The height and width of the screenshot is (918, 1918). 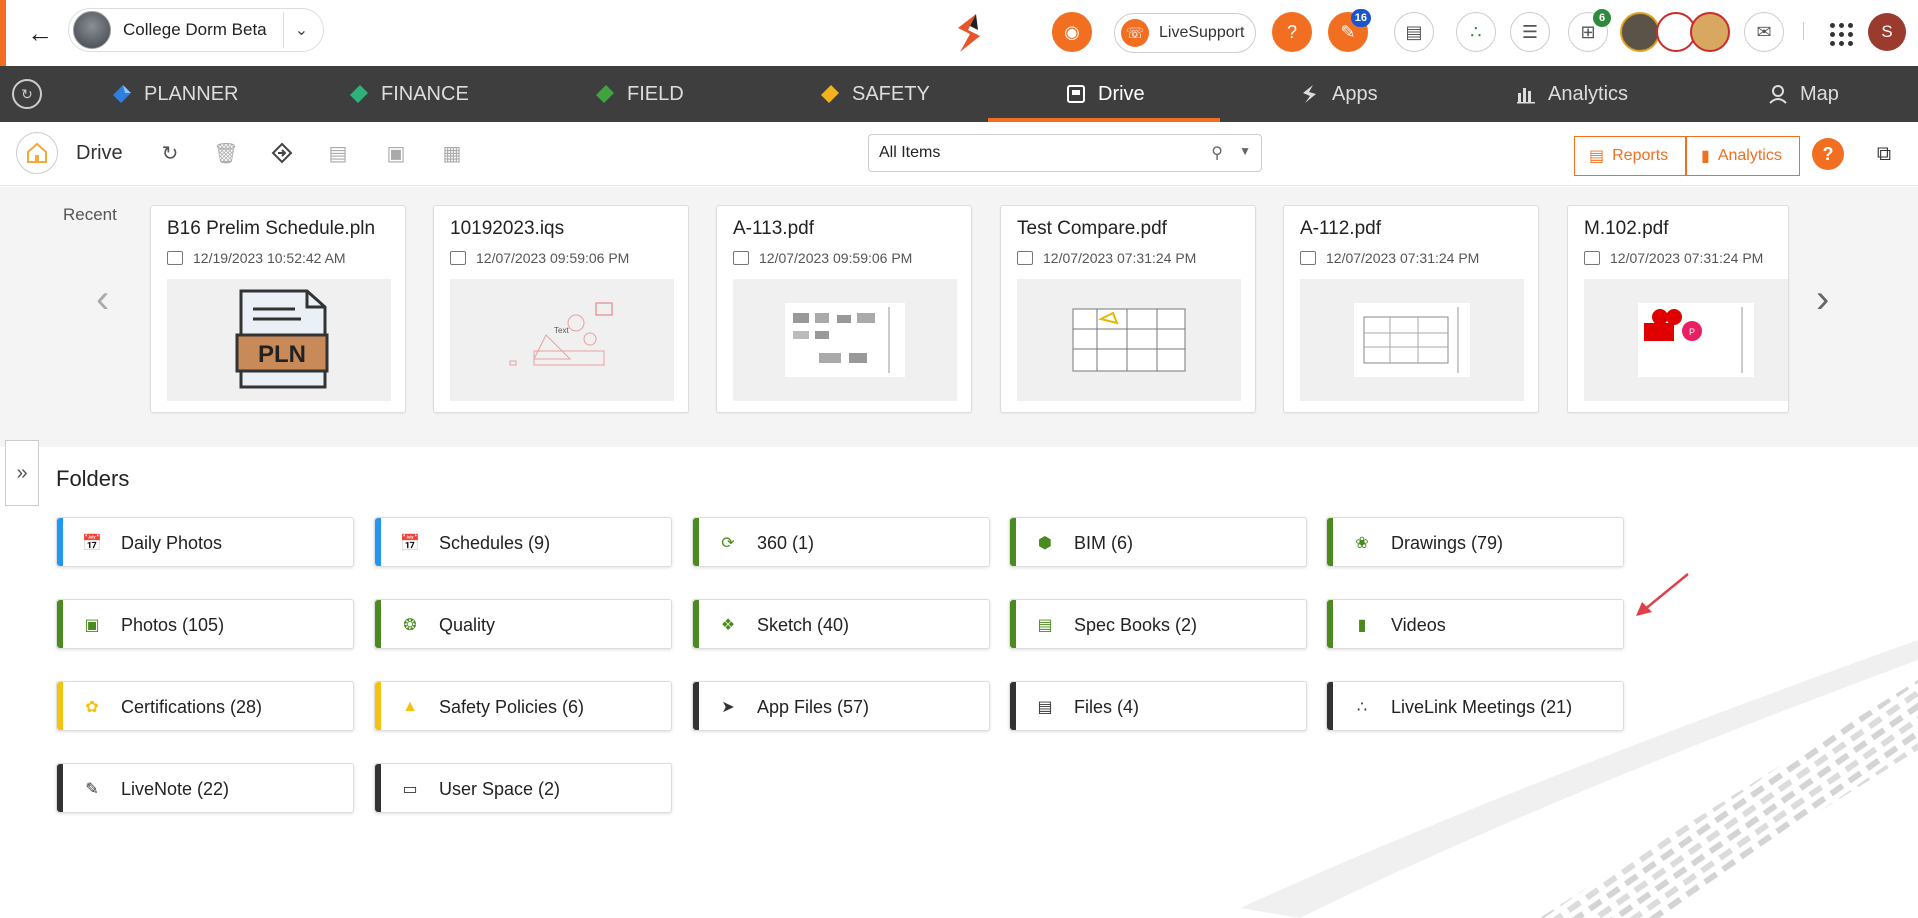 What do you see at coordinates (1589, 30) in the screenshot?
I see `cart-icon: ⊞ 6` at bounding box center [1589, 30].